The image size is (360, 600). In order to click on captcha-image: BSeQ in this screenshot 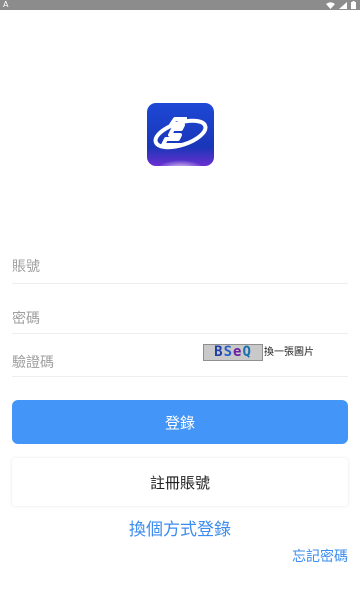, I will do `click(233, 352)`.